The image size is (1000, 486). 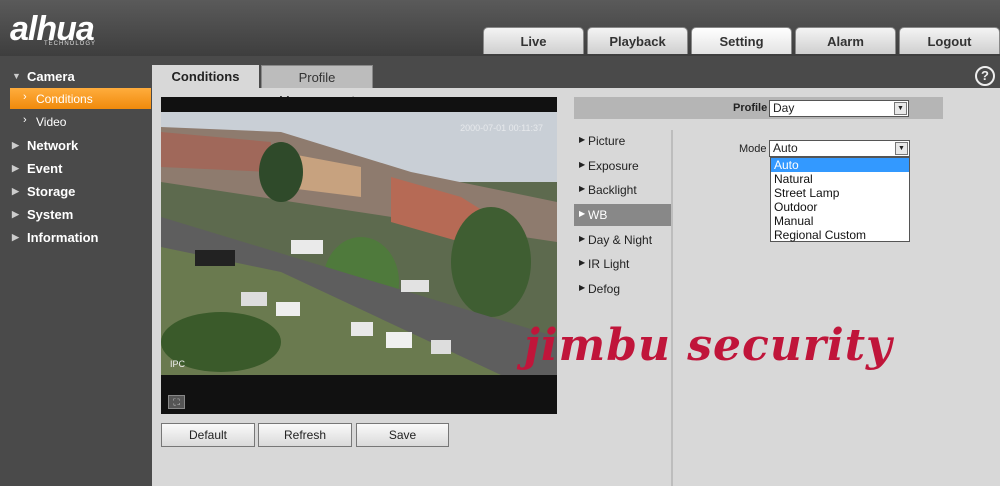 I want to click on mode-option-manual: Manual, so click(x=840, y=221).